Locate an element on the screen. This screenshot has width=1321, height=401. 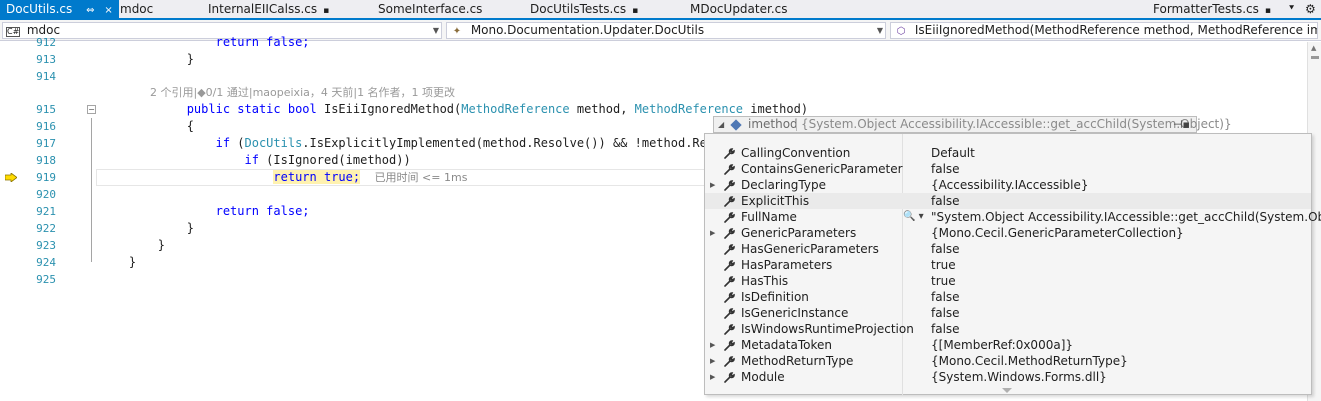
scroll-down-icon is located at coordinates (1007, 390).